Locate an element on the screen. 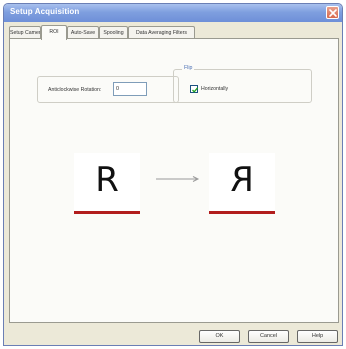 This screenshot has height=349, width=346. flip-group: Flip Horizontally is located at coordinates (242, 84).